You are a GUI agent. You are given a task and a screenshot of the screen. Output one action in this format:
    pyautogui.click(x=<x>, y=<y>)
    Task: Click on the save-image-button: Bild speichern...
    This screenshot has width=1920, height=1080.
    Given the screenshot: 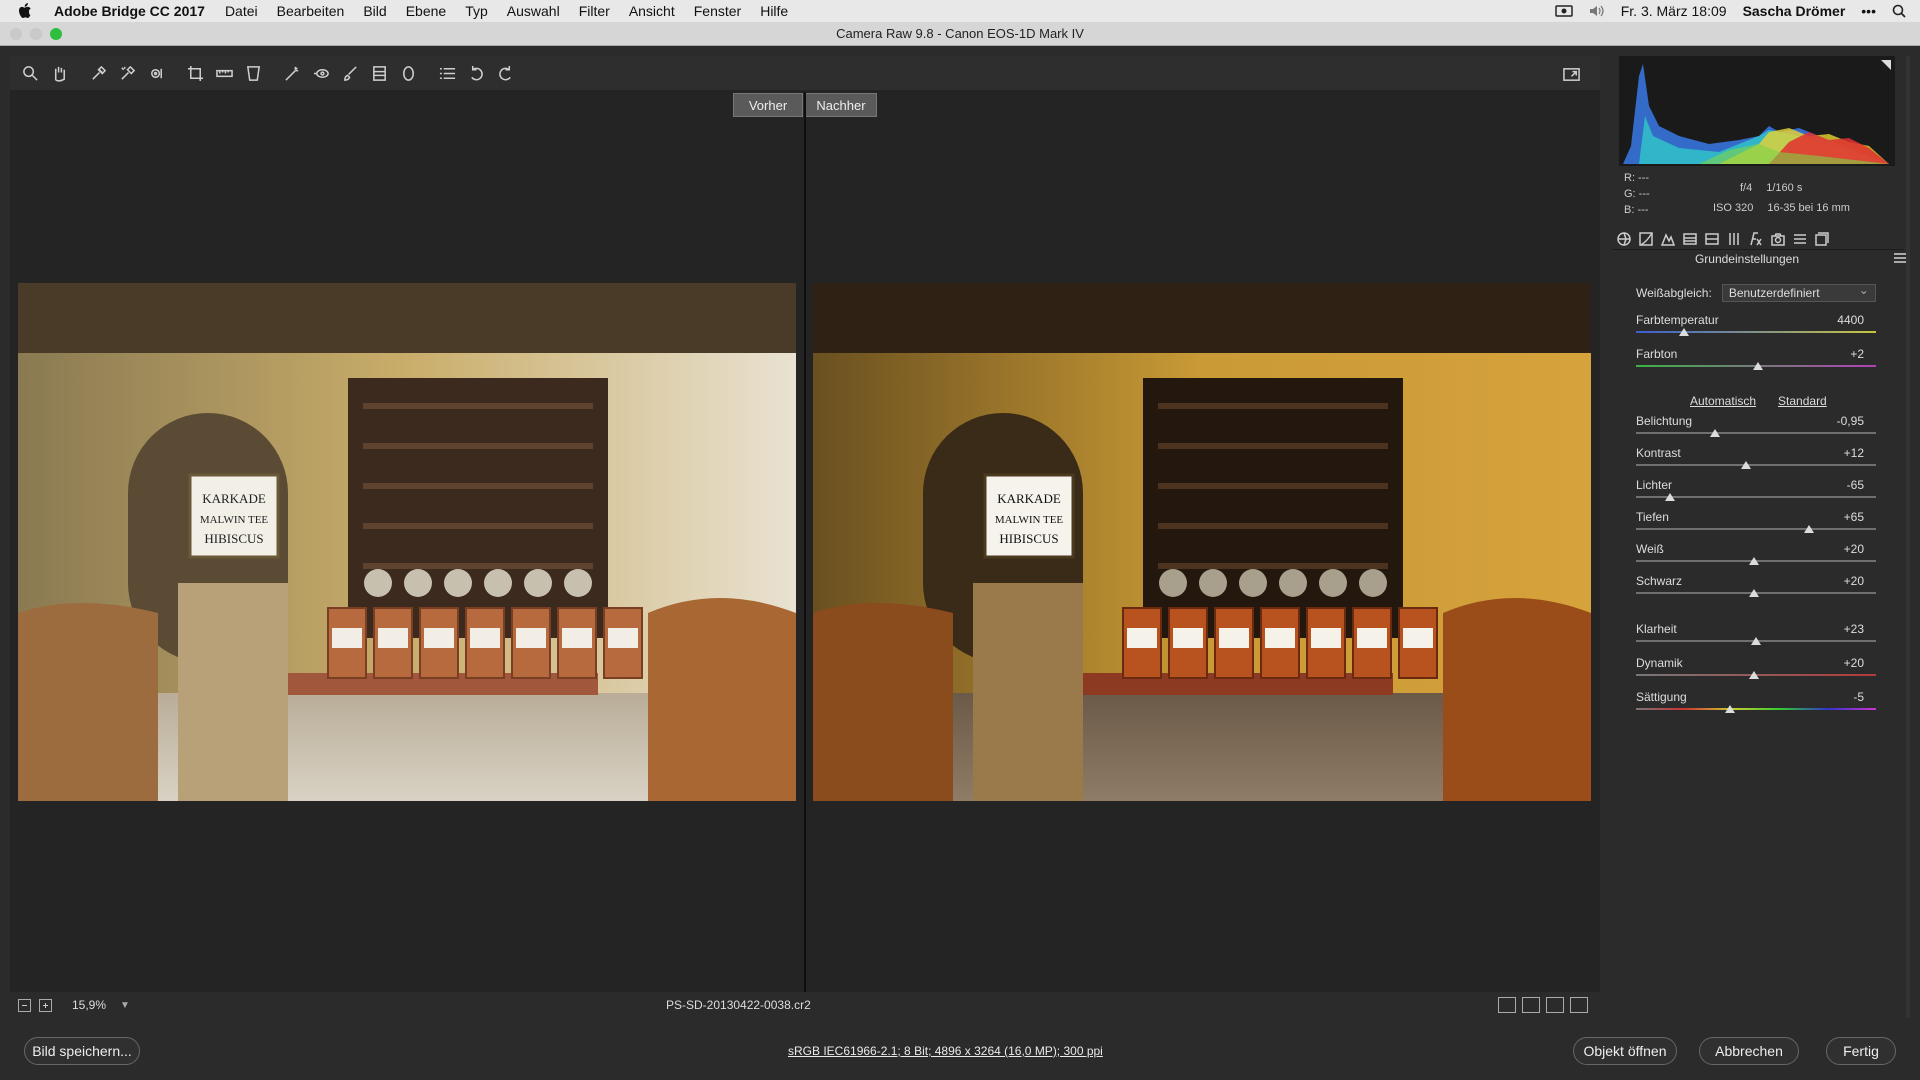 What is the action you would take?
    pyautogui.click(x=82, y=1051)
    